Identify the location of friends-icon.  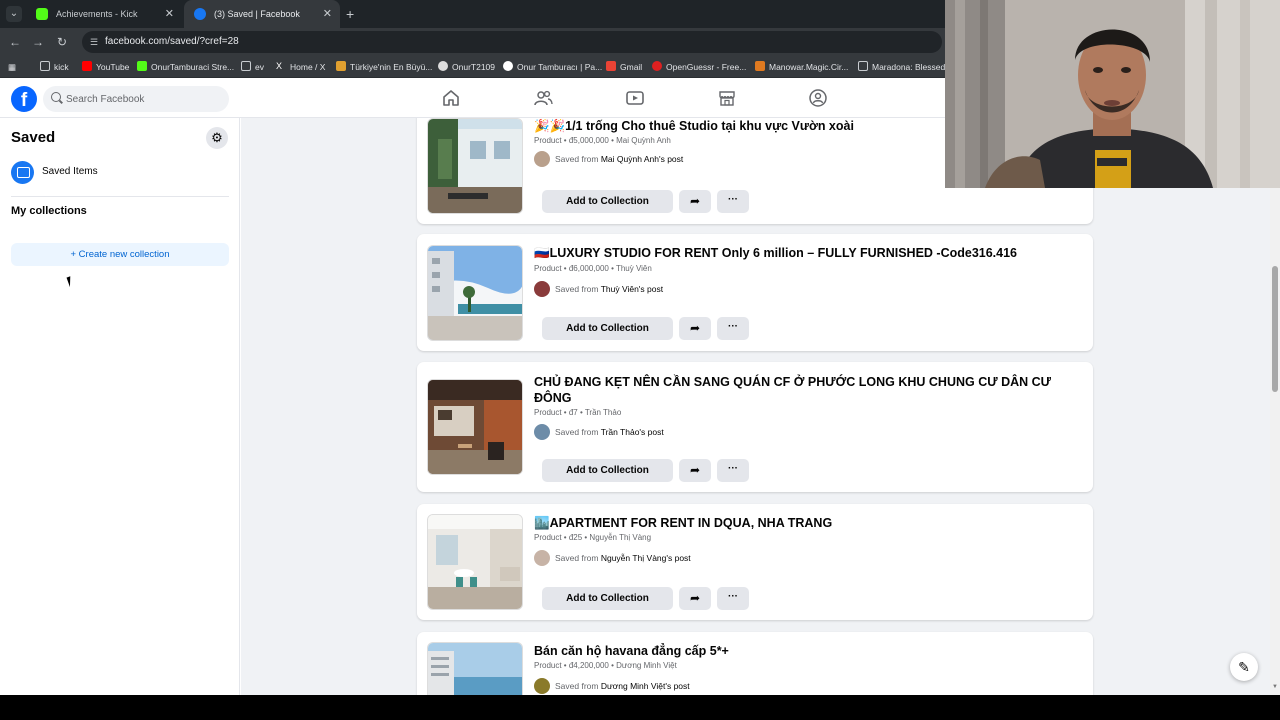
(543, 98).